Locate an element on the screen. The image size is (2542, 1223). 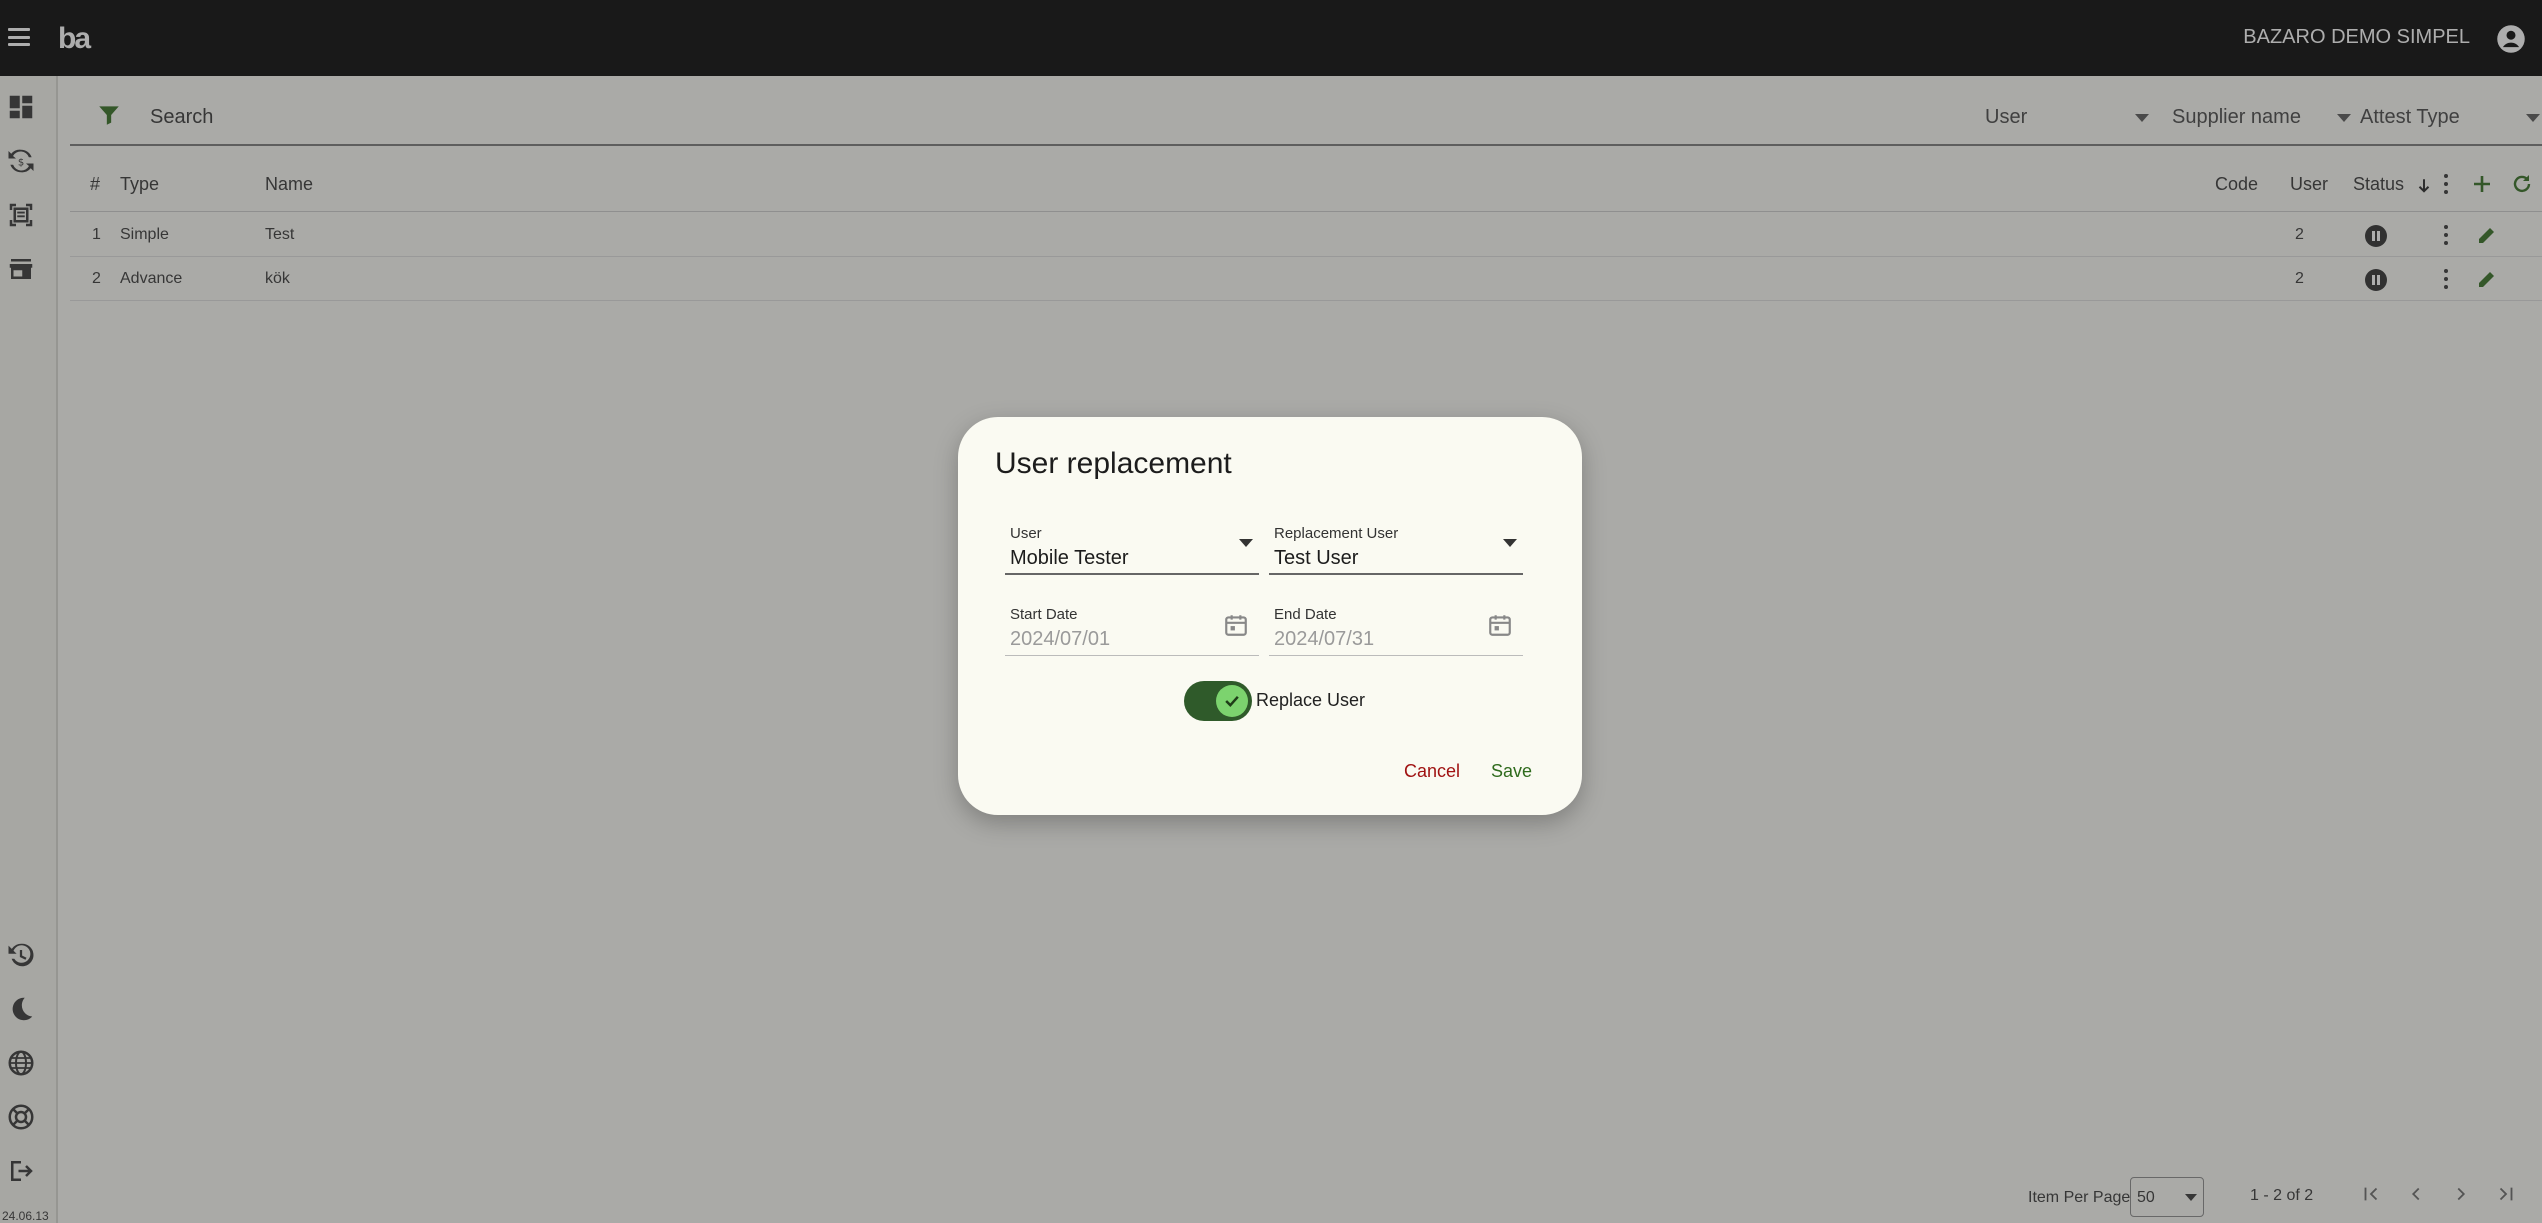
end-date-value: 2024/07/31 is located at coordinates (1324, 639).